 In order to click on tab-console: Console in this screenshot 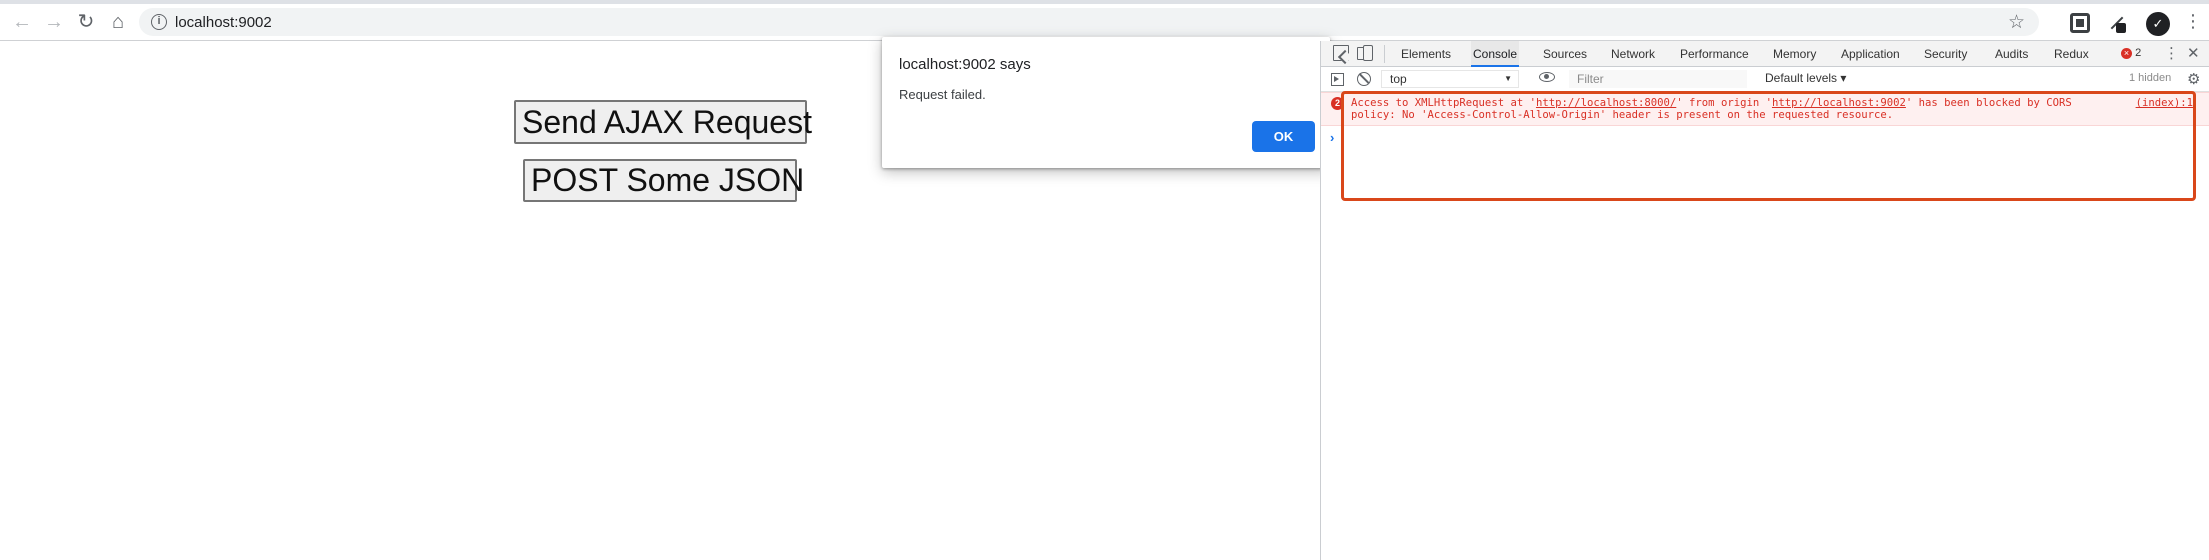, I will do `click(1495, 54)`.